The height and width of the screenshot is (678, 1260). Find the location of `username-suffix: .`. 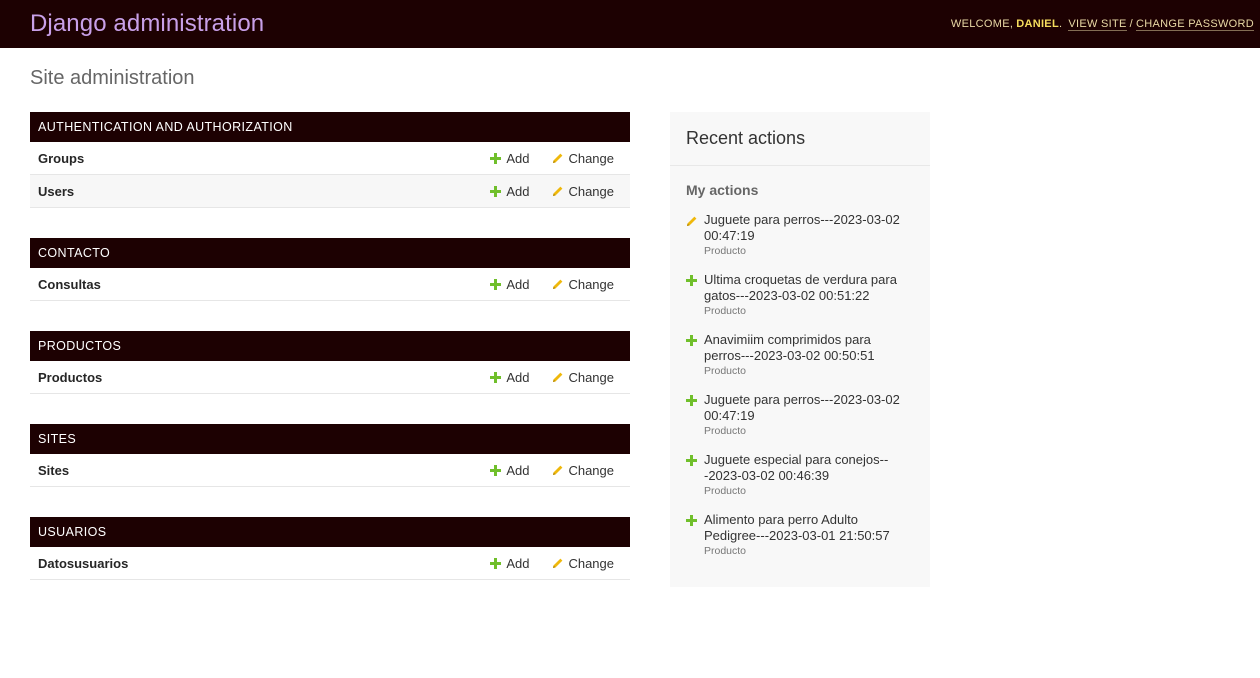

username-suffix: . is located at coordinates (1060, 24).